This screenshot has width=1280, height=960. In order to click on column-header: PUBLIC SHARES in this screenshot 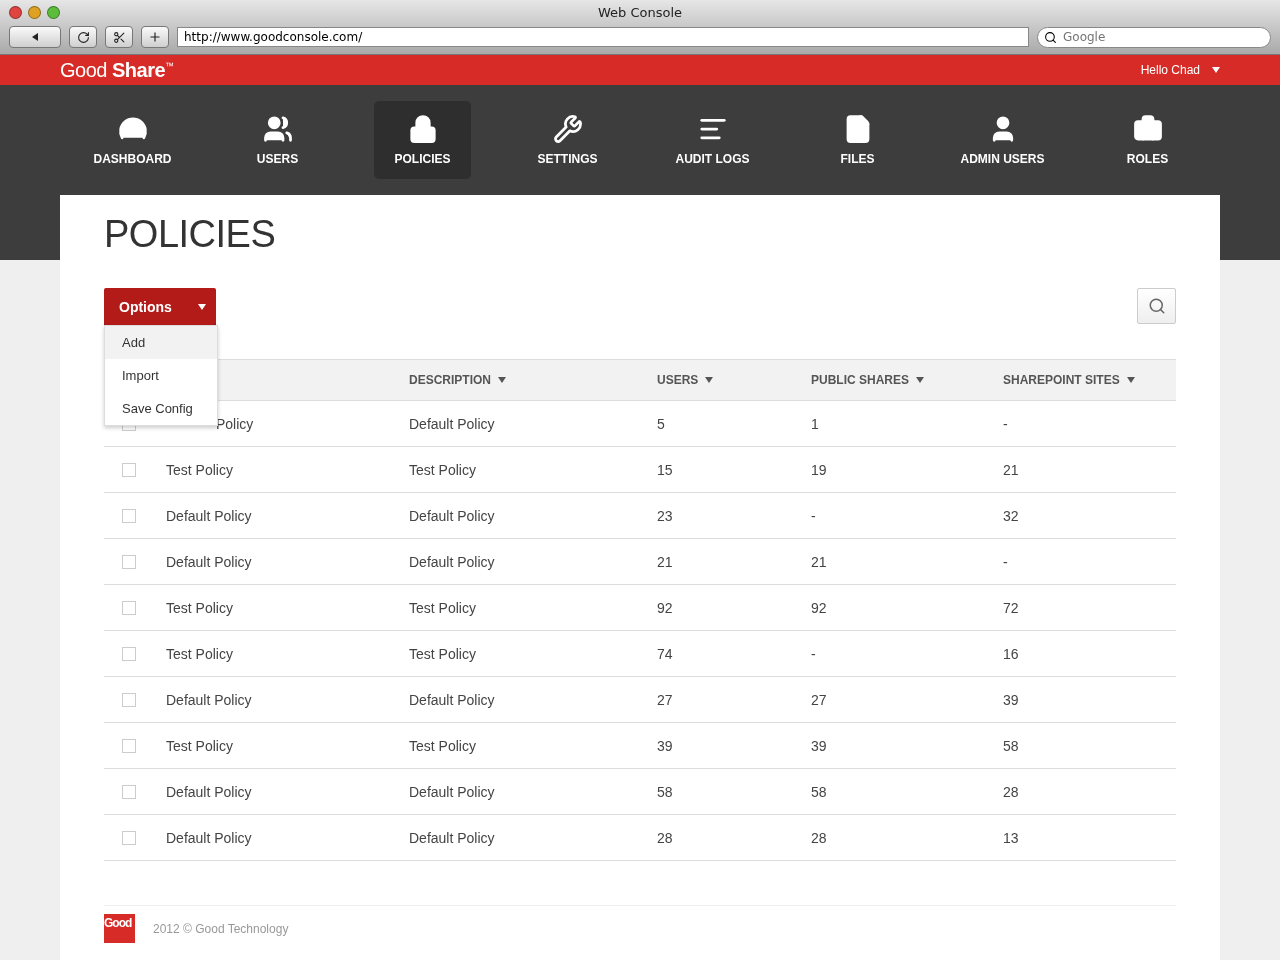, I will do `click(907, 380)`.